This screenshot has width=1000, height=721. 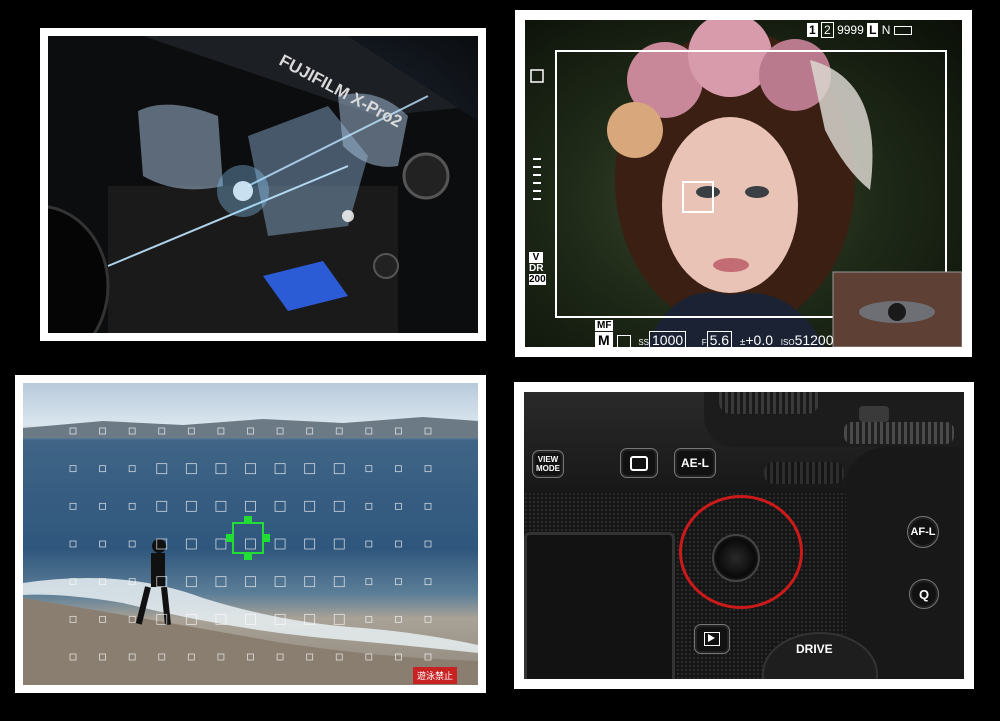 I want to click on shutter-button-icon, so click(x=874, y=414).